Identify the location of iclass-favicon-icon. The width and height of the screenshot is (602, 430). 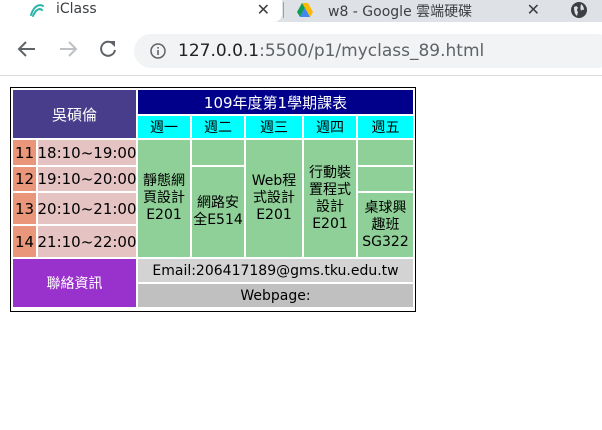
(37, 10).